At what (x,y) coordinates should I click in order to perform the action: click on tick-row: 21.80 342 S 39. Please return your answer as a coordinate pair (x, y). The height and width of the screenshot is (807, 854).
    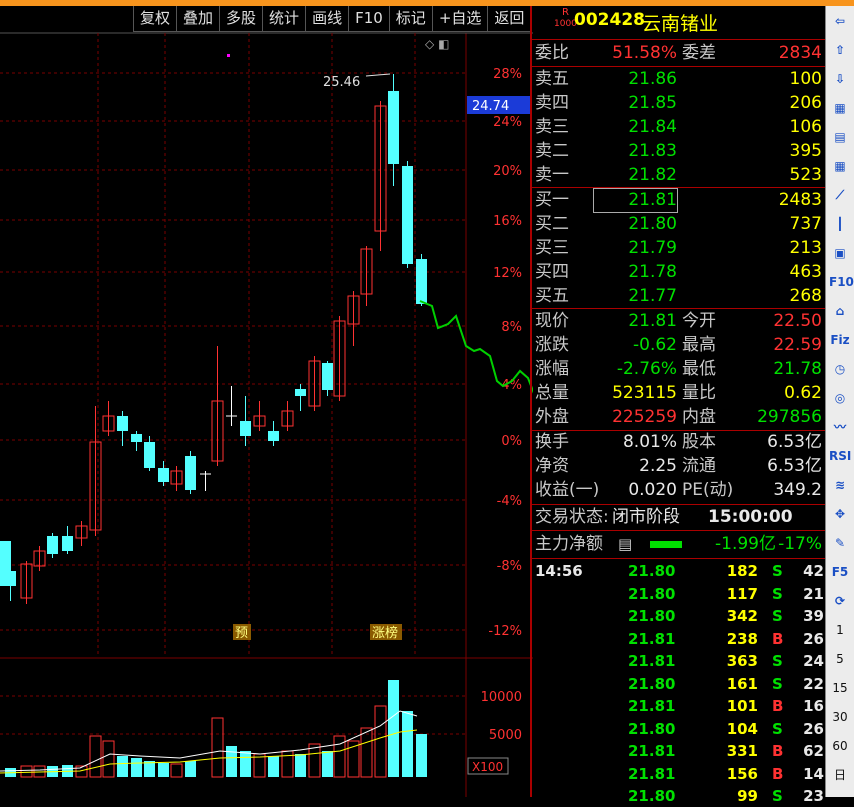
    Looking at the image, I should click on (679, 616).